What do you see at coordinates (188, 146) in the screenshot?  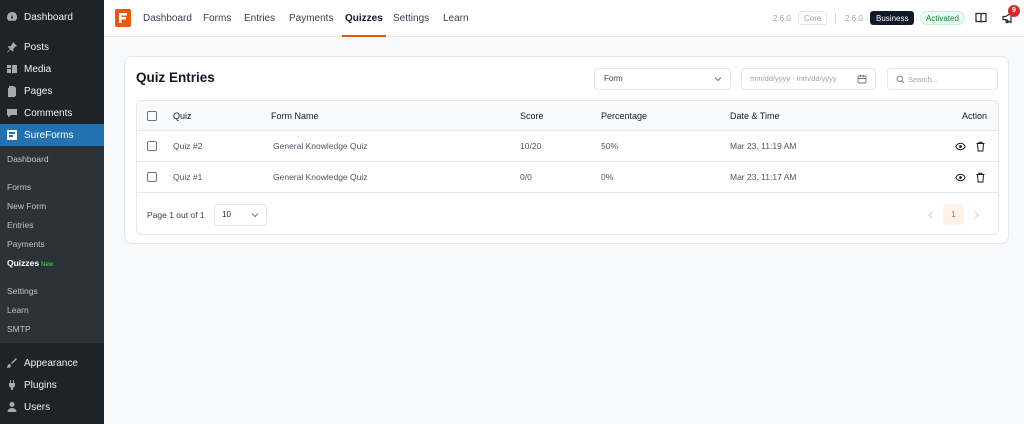 I see `quiz-name: Quiz #2` at bounding box center [188, 146].